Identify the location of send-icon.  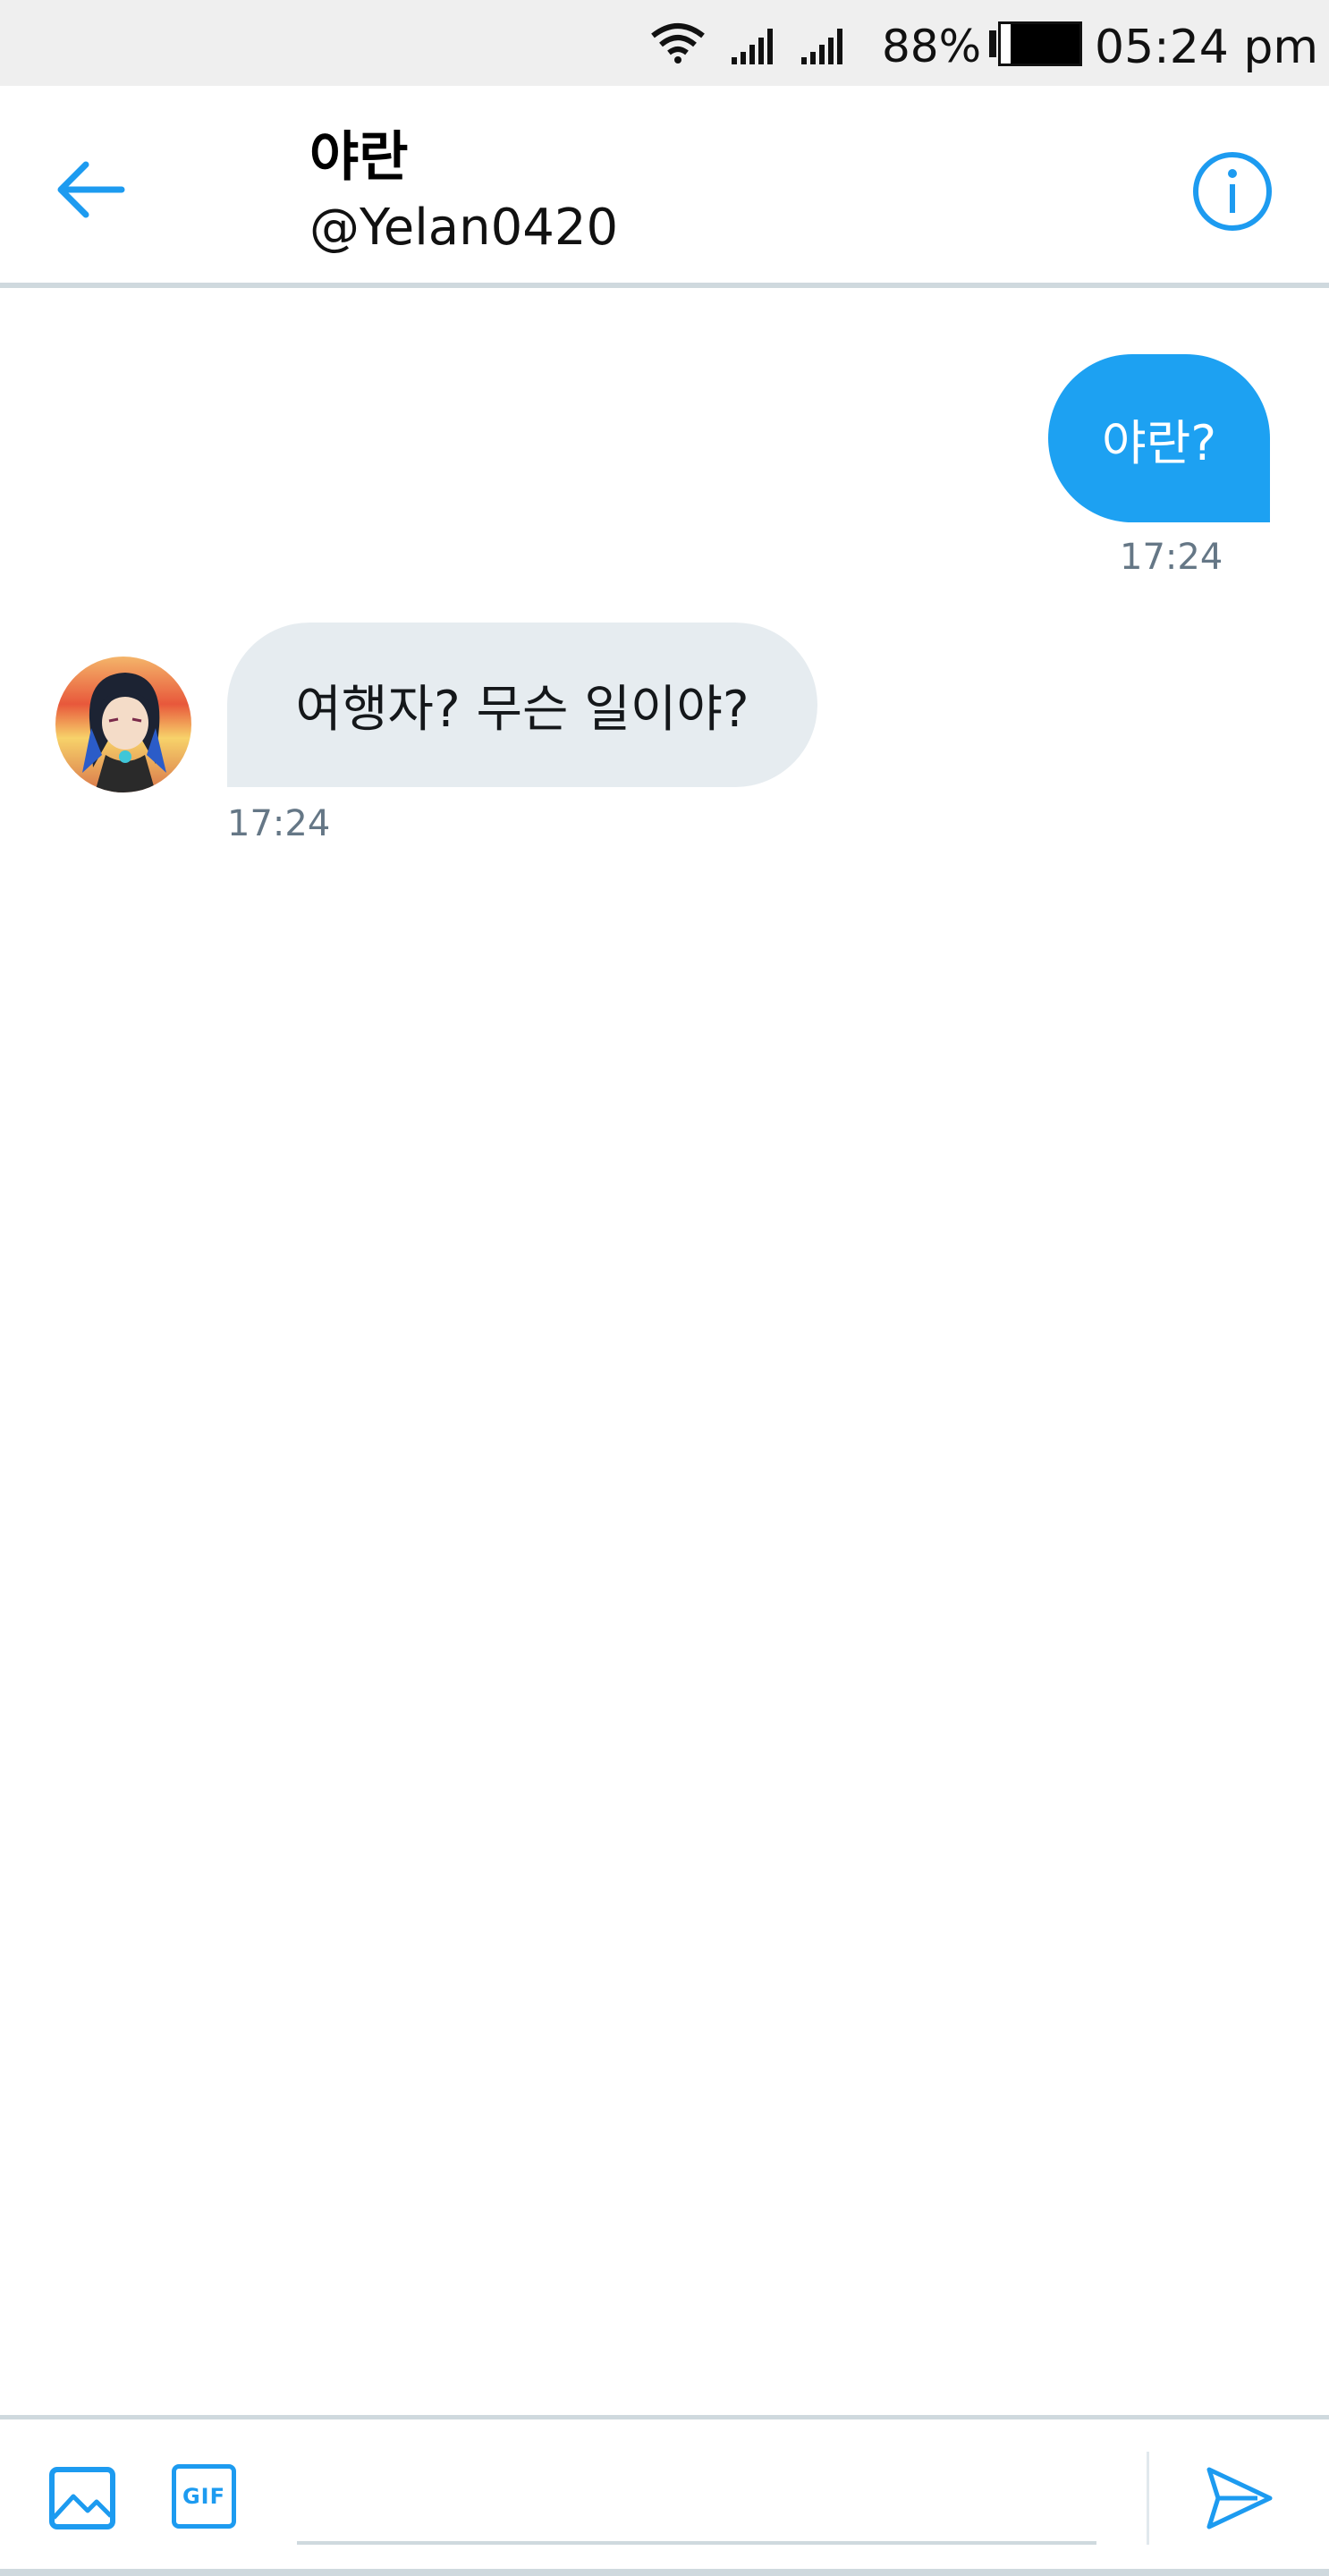
(1239, 2498).